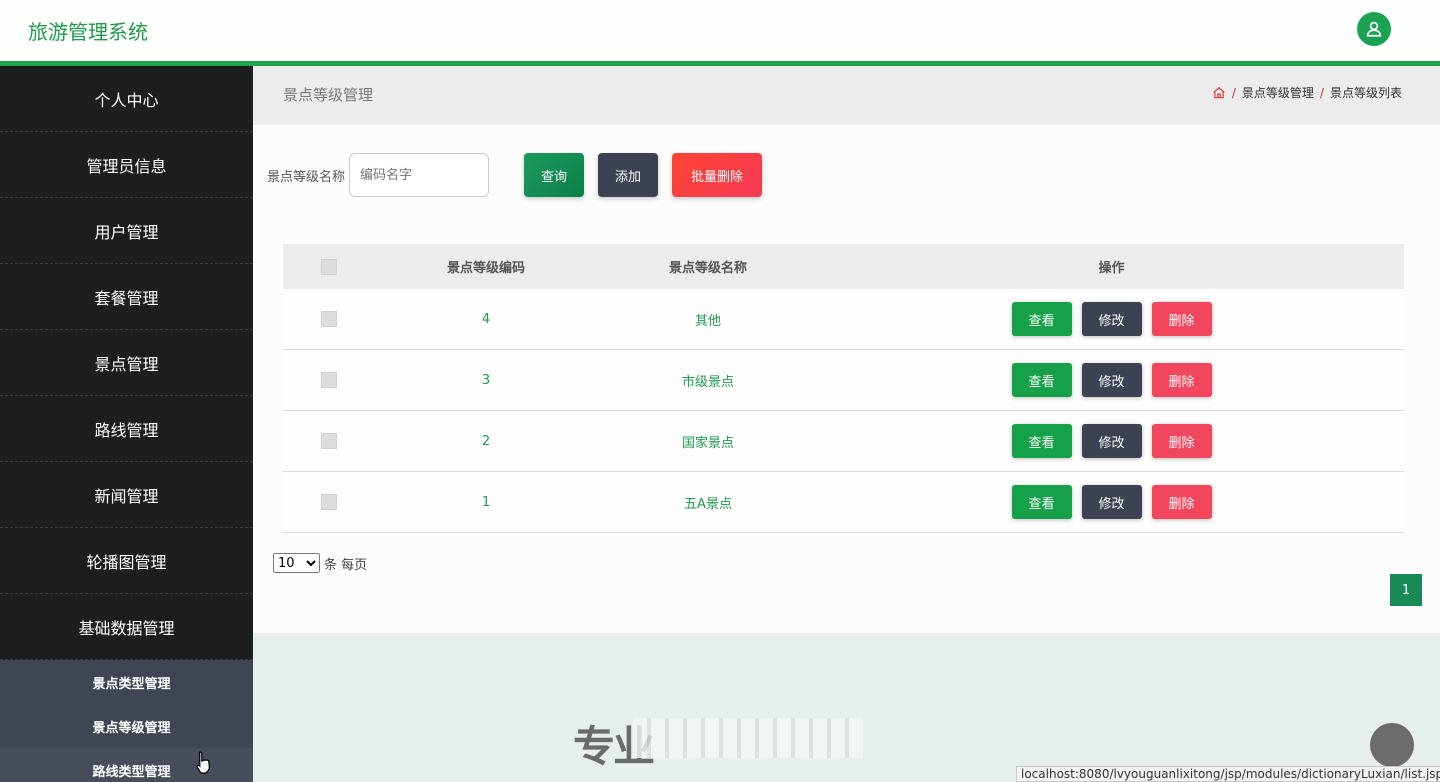  I want to click on select-all-checkbox, so click(329, 266).